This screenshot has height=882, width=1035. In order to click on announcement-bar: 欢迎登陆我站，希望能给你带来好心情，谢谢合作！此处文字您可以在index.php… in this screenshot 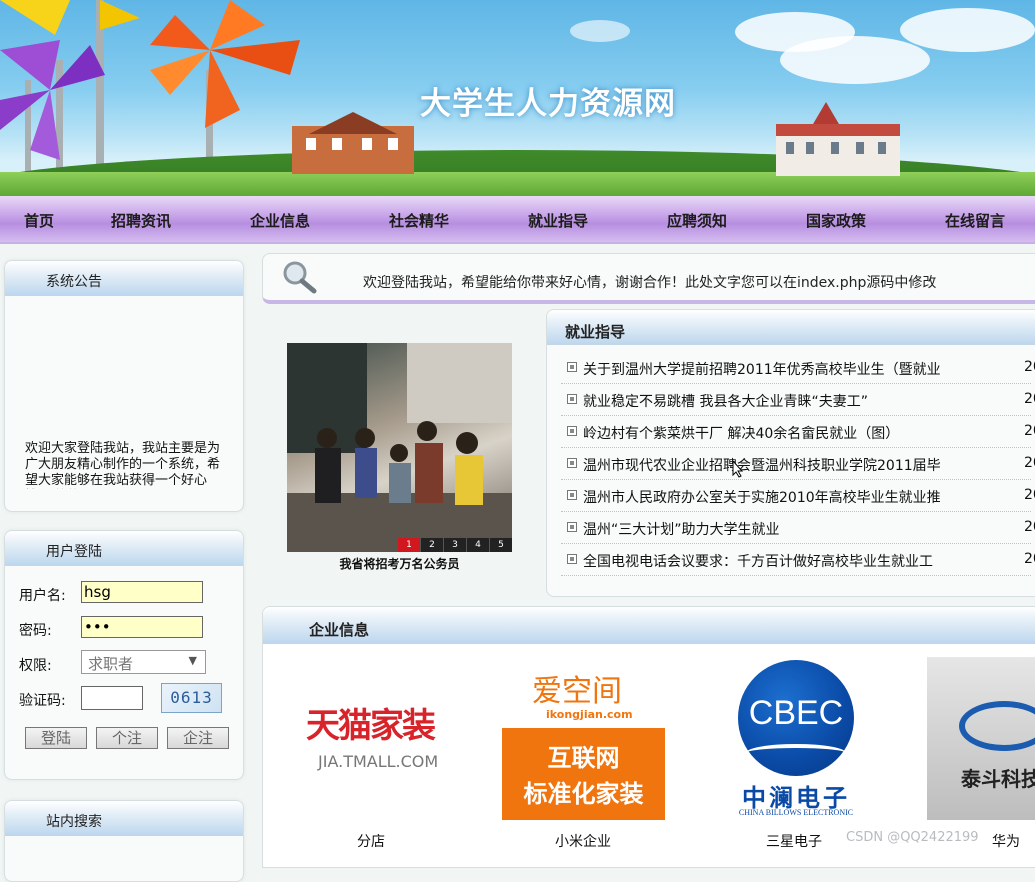, I will do `click(648, 278)`.